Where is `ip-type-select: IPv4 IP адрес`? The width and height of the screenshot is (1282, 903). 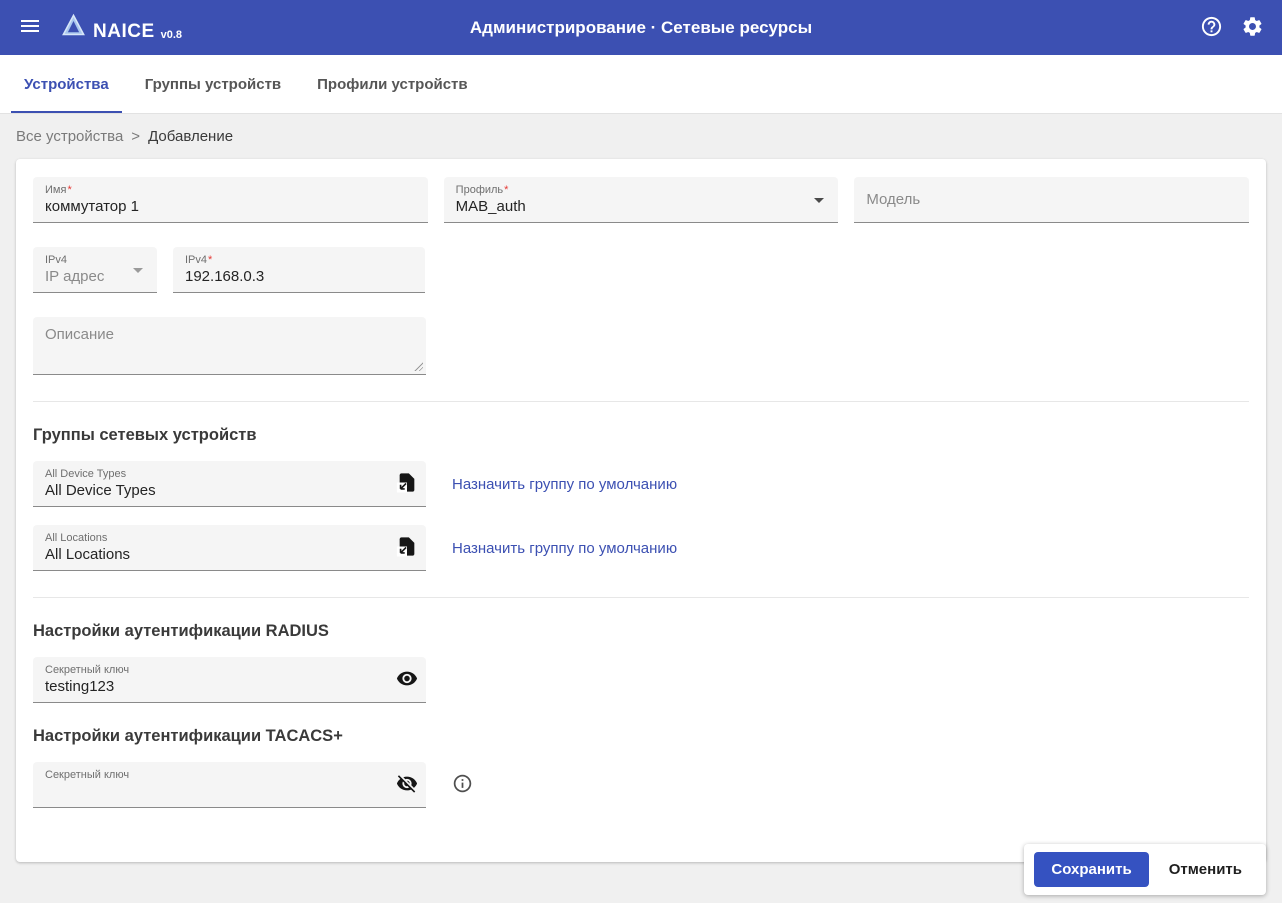 ip-type-select: IPv4 IP адрес is located at coordinates (95, 270).